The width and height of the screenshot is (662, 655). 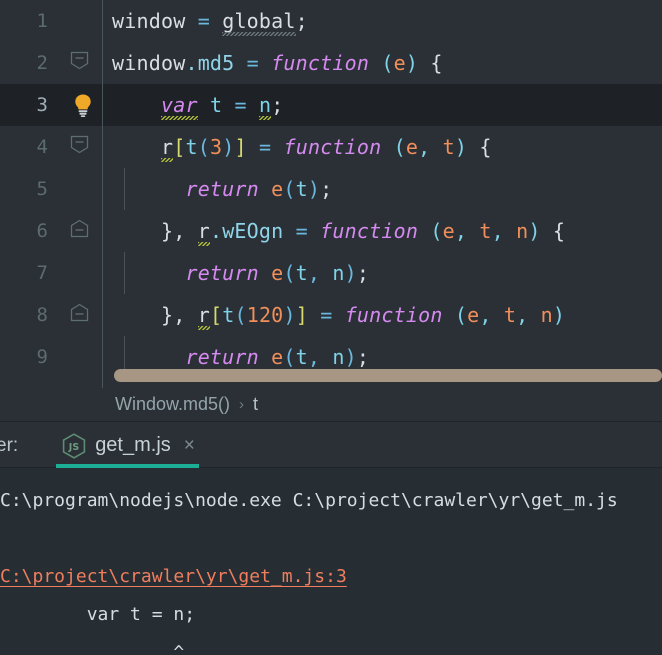 What do you see at coordinates (240, 147) in the screenshot?
I see `code-token: ]` at bounding box center [240, 147].